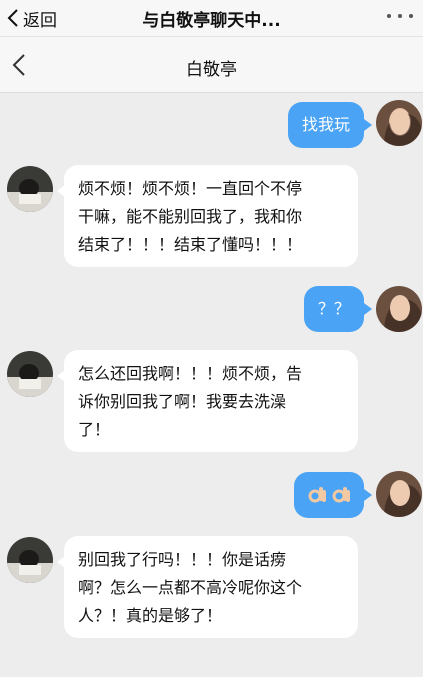 The width and height of the screenshot is (423, 677). I want to click on message-line: 啊？怎么一点都不高冷呢你这个, so click(190, 587).